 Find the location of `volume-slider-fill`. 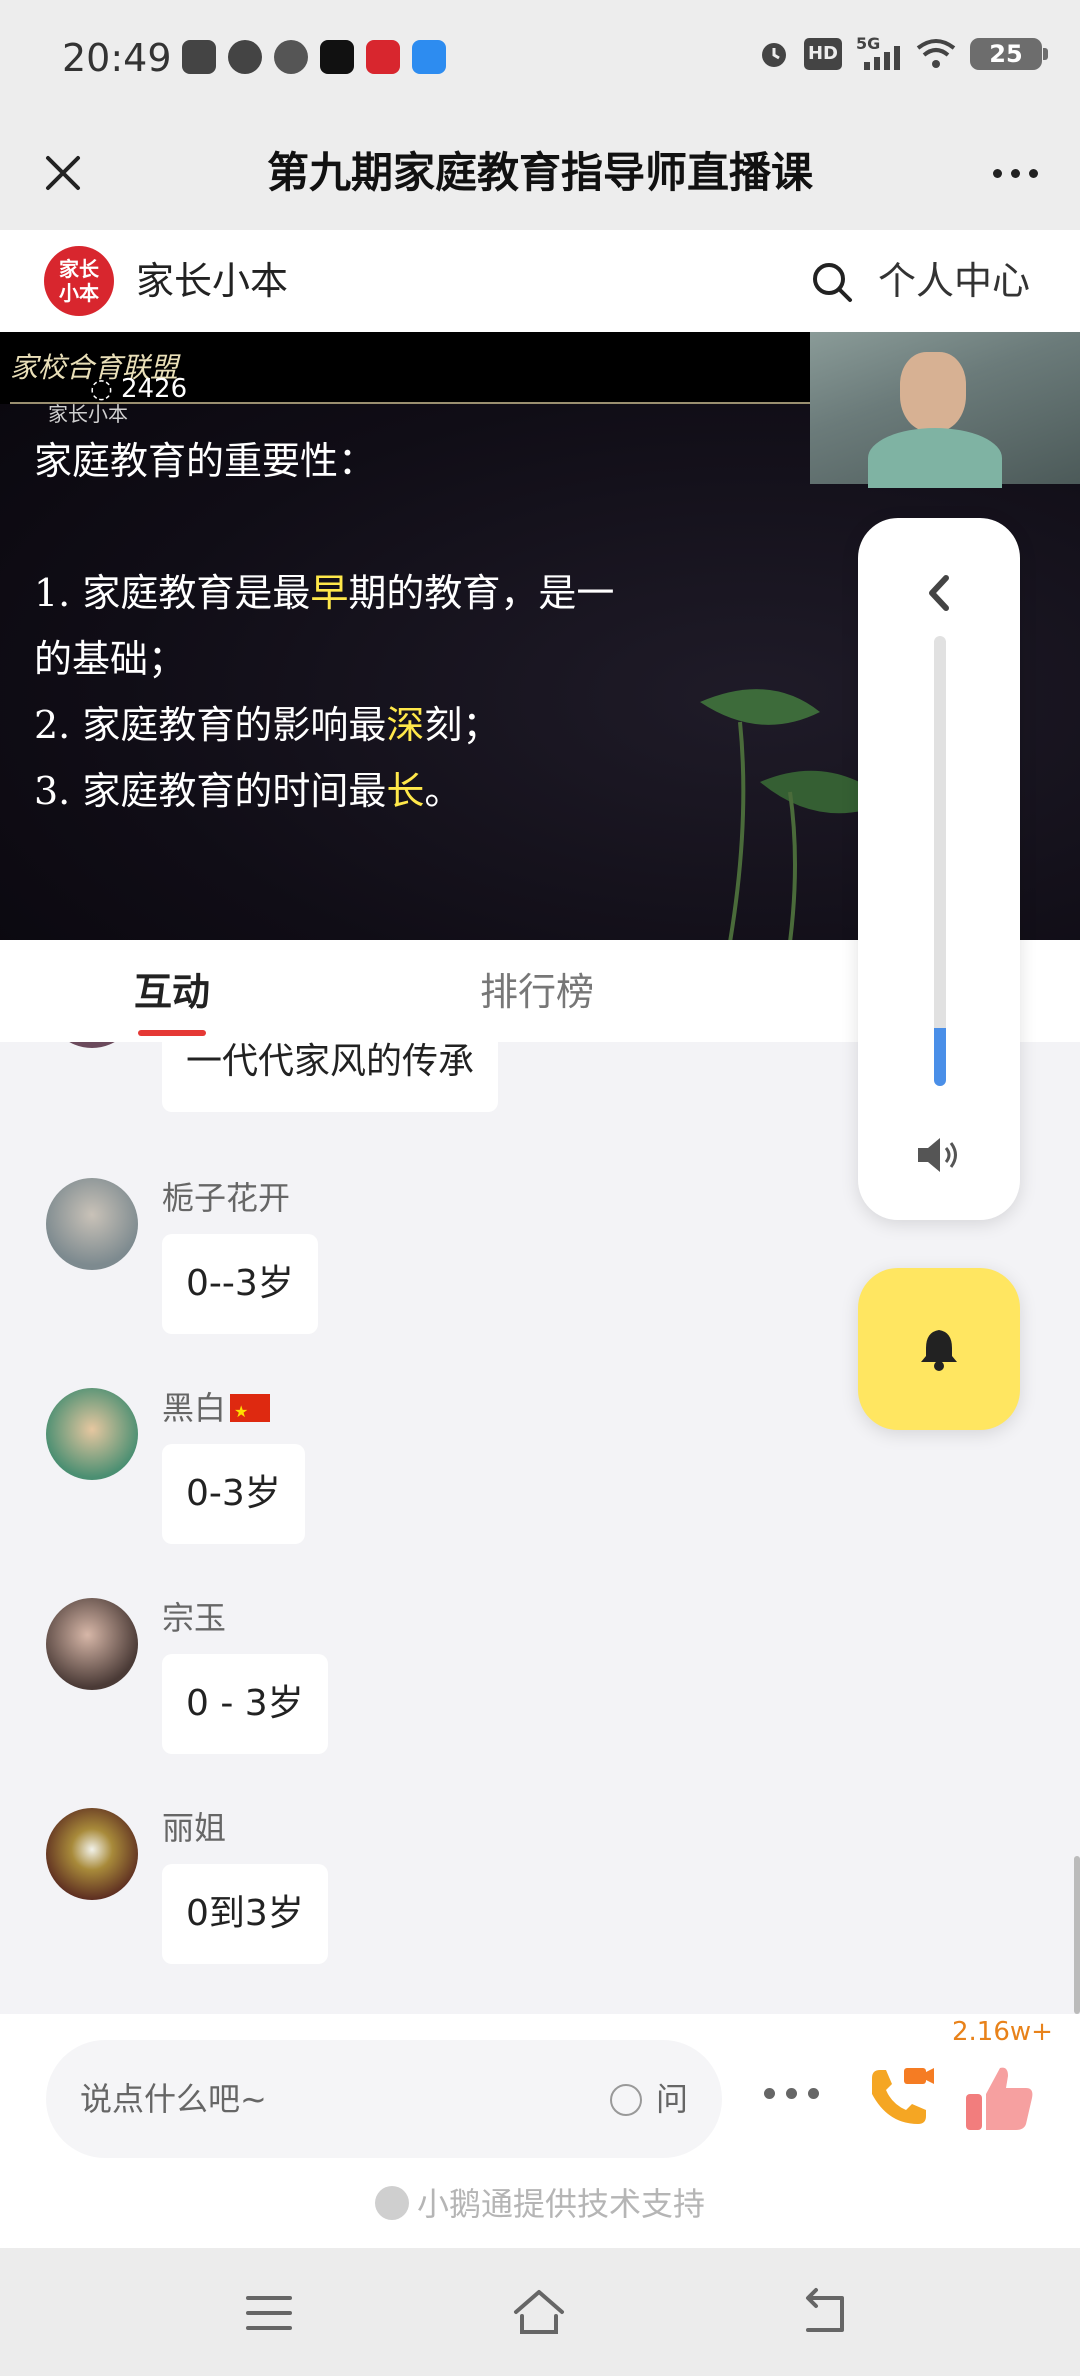

volume-slider-fill is located at coordinates (940, 1056).